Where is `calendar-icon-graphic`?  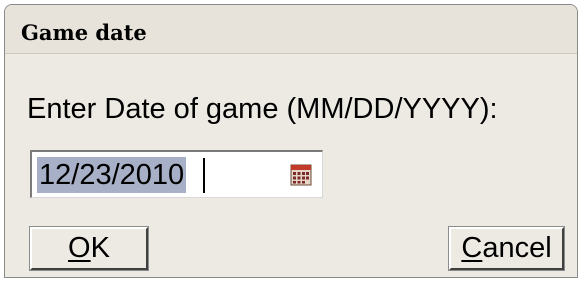
calendar-icon-graphic is located at coordinates (301, 175).